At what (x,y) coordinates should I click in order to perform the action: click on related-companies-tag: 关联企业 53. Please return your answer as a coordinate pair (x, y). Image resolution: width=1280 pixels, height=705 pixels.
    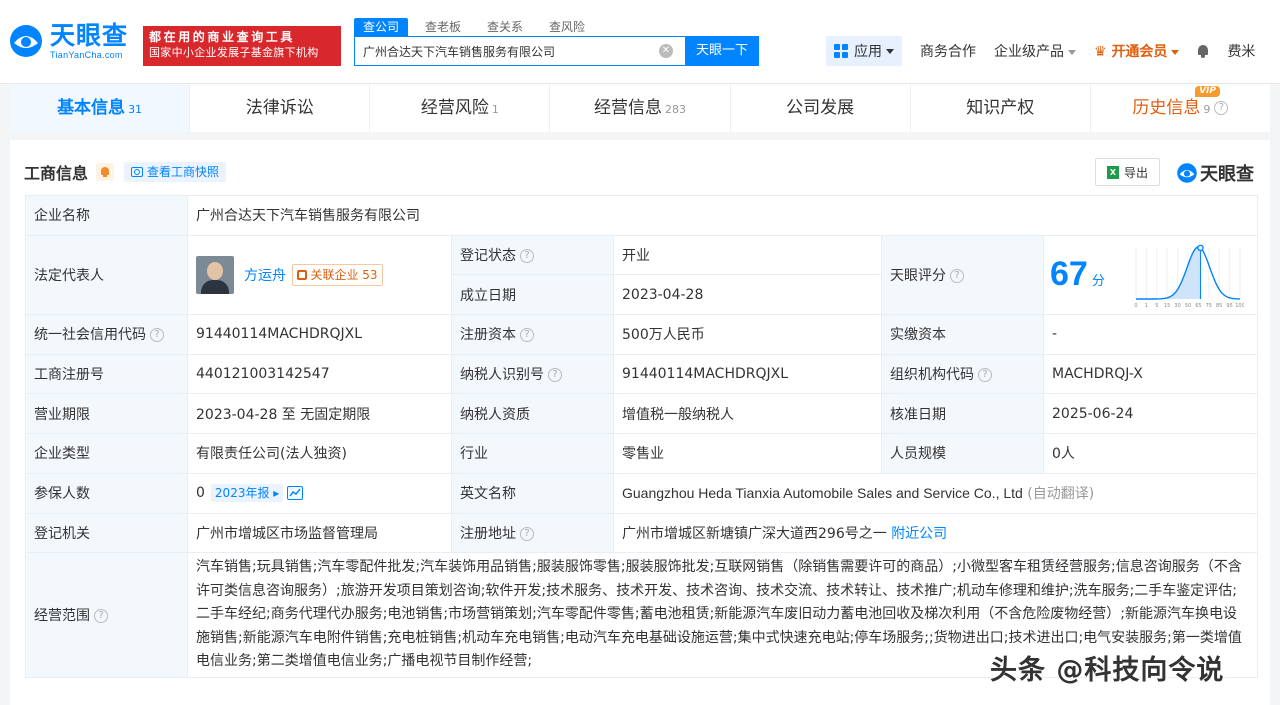
    Looking at the image, I should click on (337, 274).